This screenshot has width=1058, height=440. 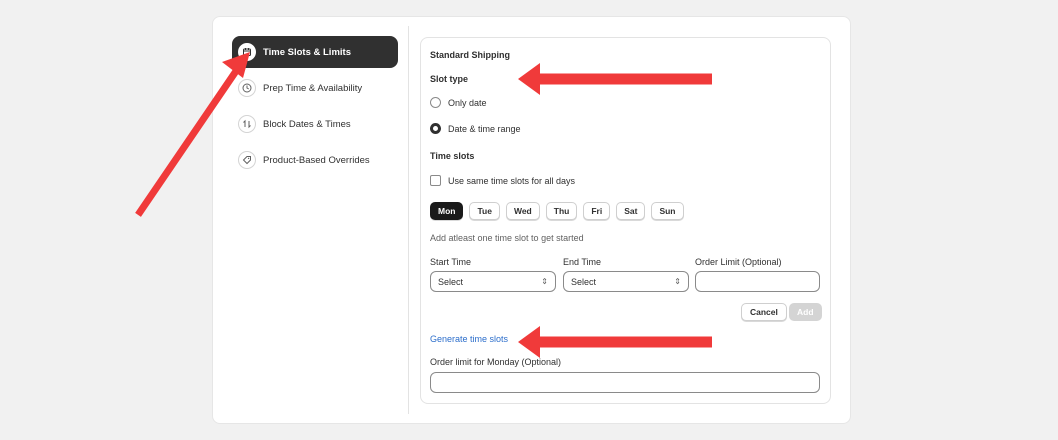 I want to click on day-mon: Mon, so click(x=447, y=211).